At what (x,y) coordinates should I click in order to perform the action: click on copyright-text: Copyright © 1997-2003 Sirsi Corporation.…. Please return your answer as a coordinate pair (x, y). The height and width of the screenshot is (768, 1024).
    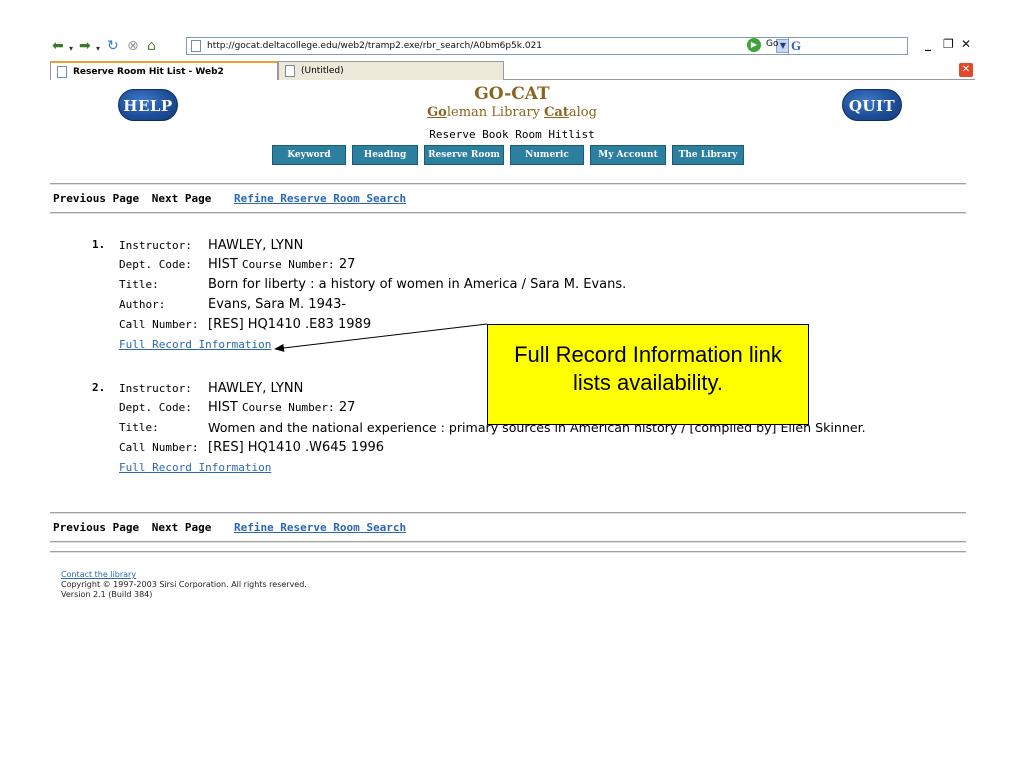
    Looking at the image, I should click on (184, 584).